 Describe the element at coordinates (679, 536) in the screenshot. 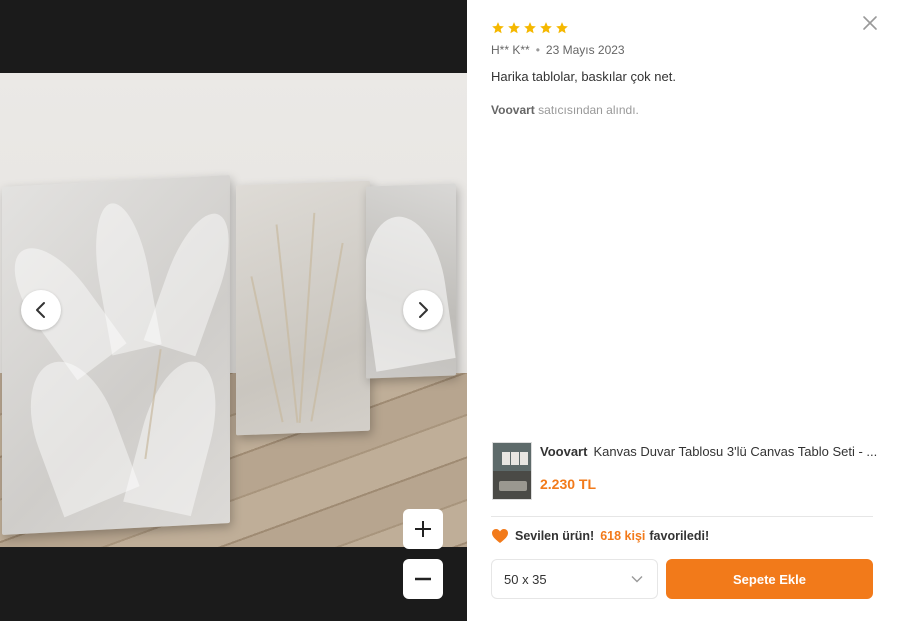

I see `favorite-suffix: favoriledi!` at that location.